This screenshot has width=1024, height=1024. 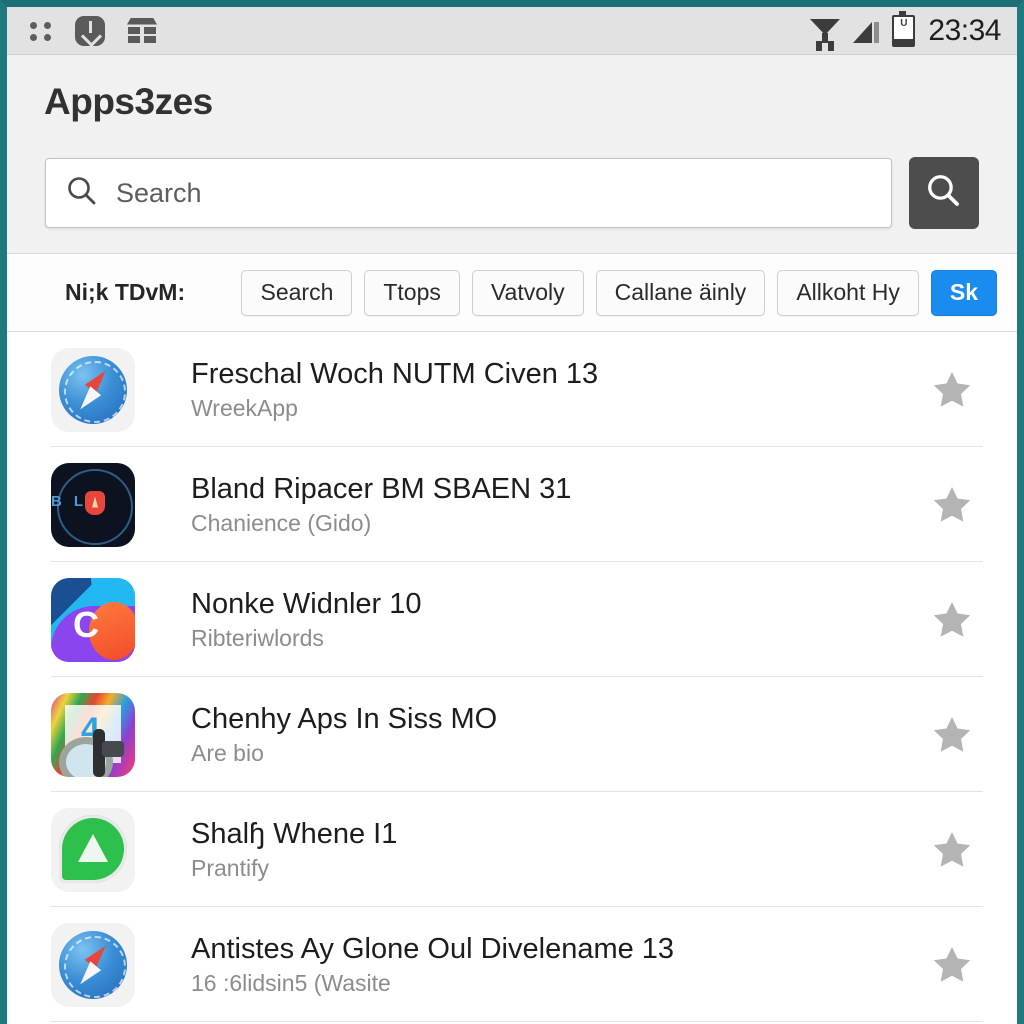 I want to click on filter-chip-callane: Callane äinly, so click(x=680, y=292).